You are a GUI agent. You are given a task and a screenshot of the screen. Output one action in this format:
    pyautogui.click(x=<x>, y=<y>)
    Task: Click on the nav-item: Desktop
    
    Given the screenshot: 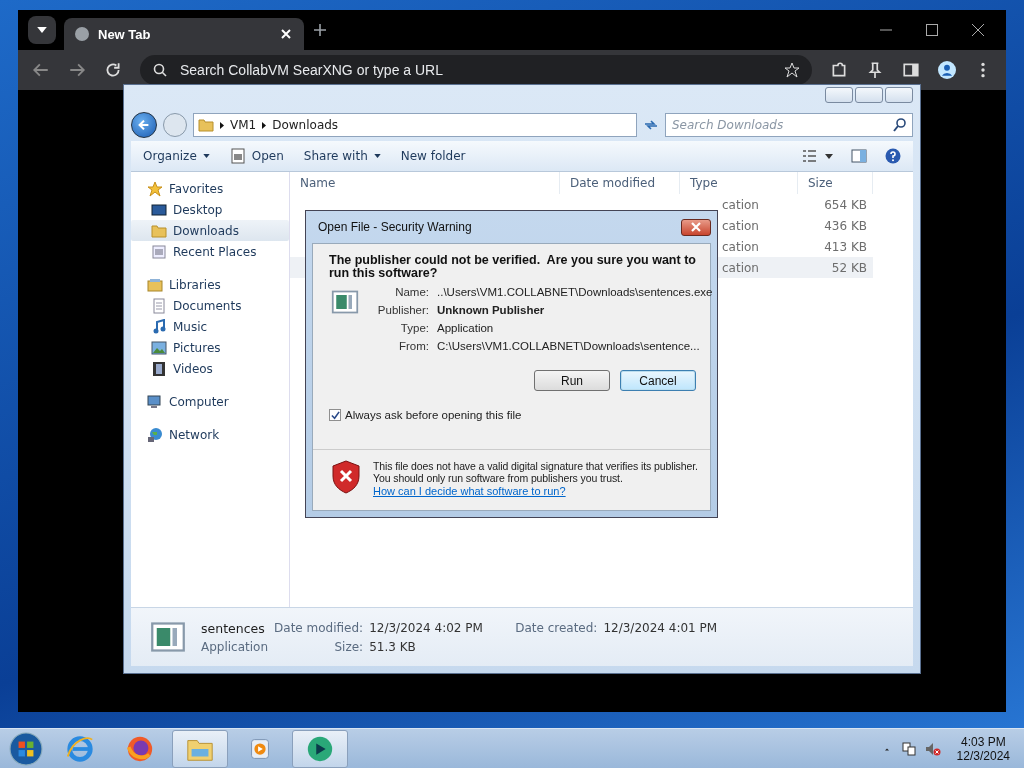 What is the action you would take?
    pyautogui.click(x=210, y=209)
    